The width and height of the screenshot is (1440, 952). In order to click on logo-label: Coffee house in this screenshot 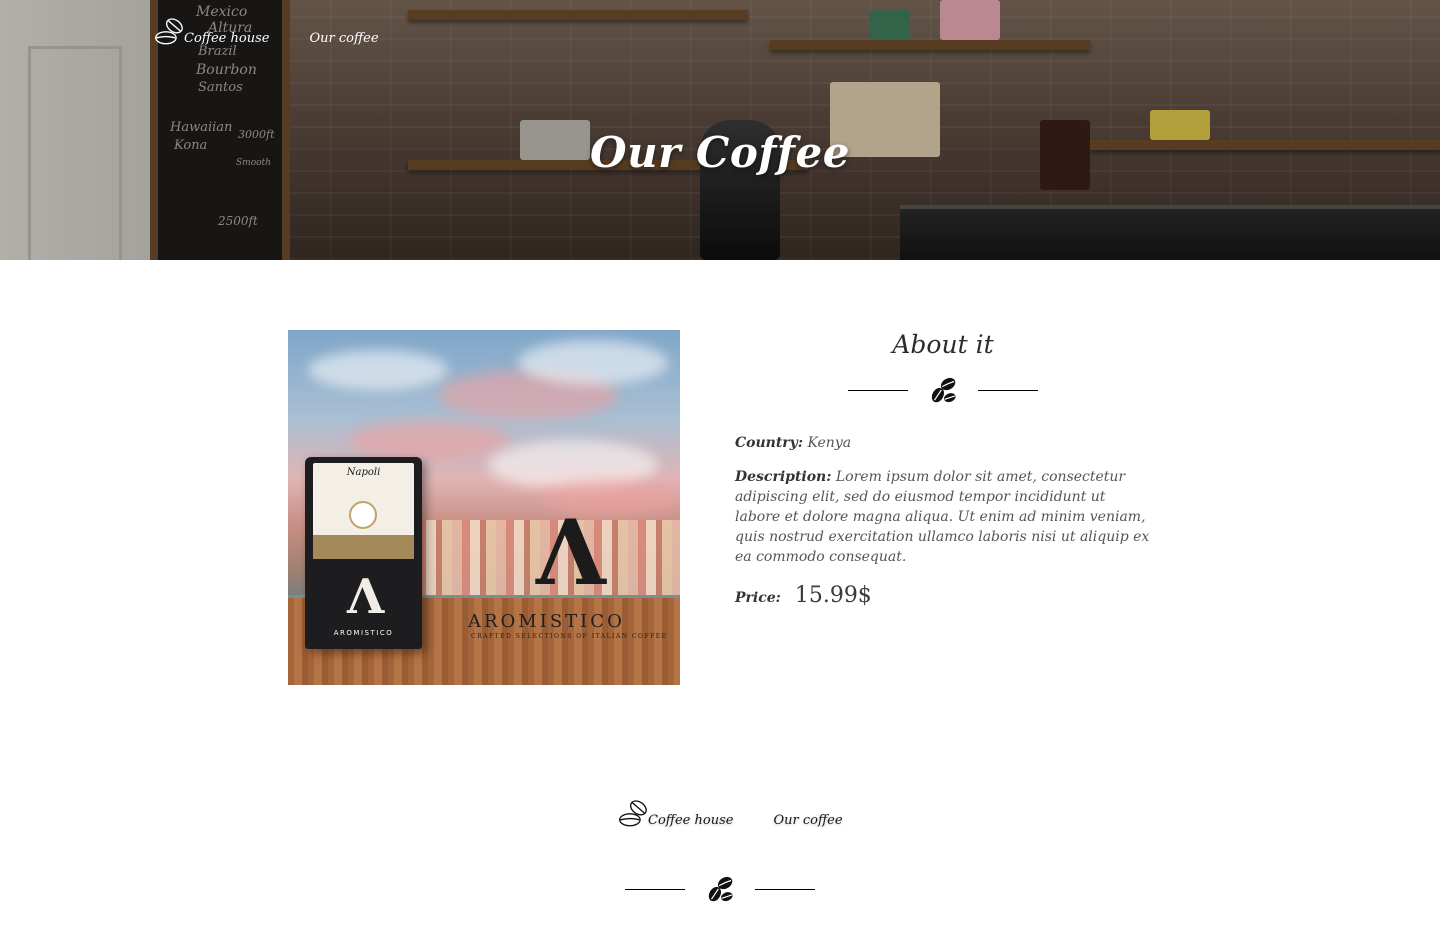, I will do `click(227, 38)`.